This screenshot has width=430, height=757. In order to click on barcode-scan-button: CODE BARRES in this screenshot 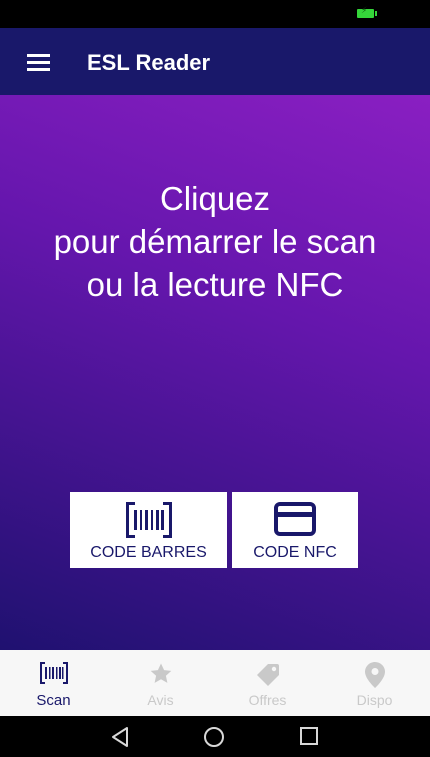, I will do `click(148, 530)`.